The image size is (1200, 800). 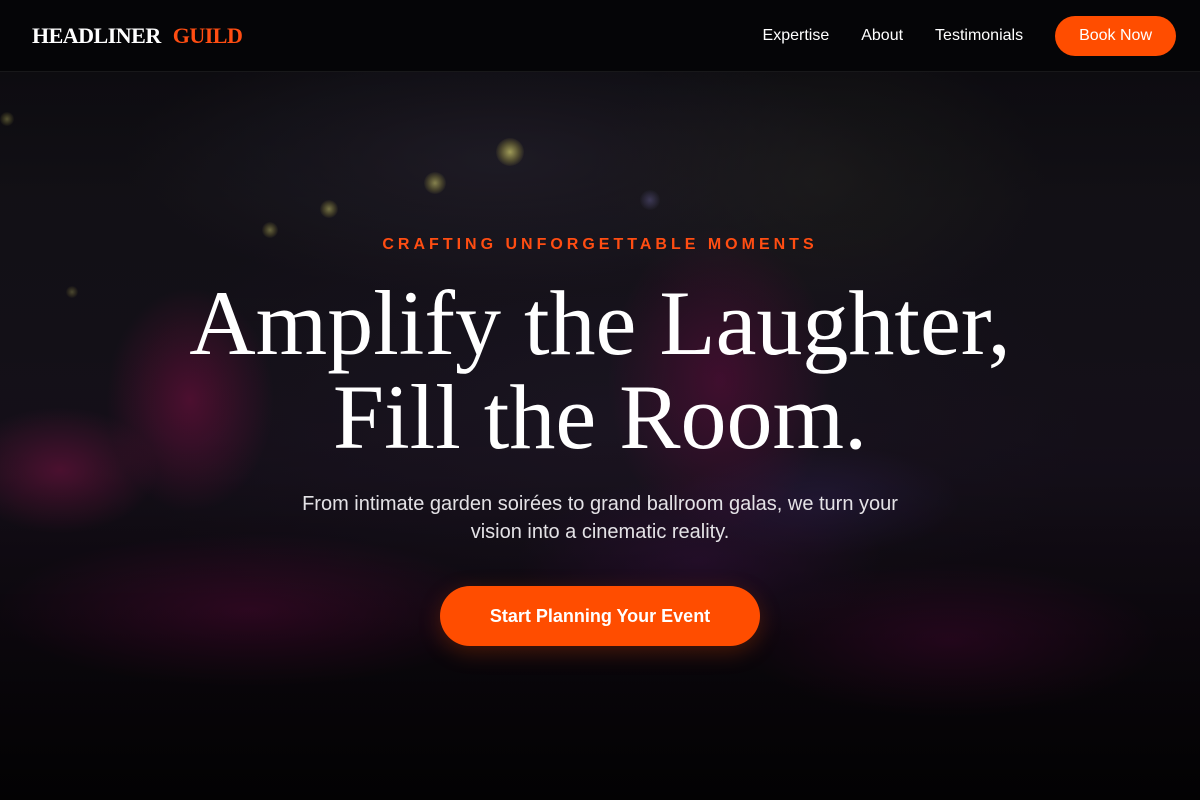 What do you see at coordinates (600, 417) in the screenshot?
I see `hero-headline-line2: Fill the Room.` at bounding box center [600, 417].